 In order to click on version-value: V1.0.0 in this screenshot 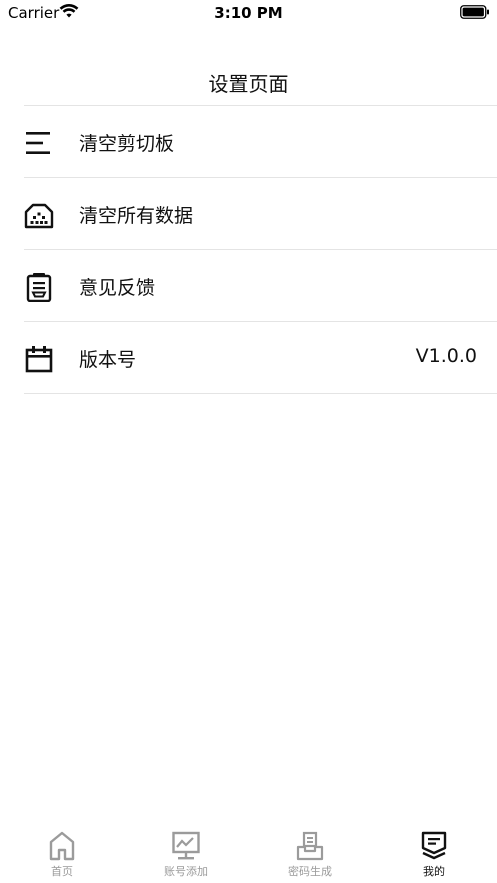, I will do `click(446, 356)`.